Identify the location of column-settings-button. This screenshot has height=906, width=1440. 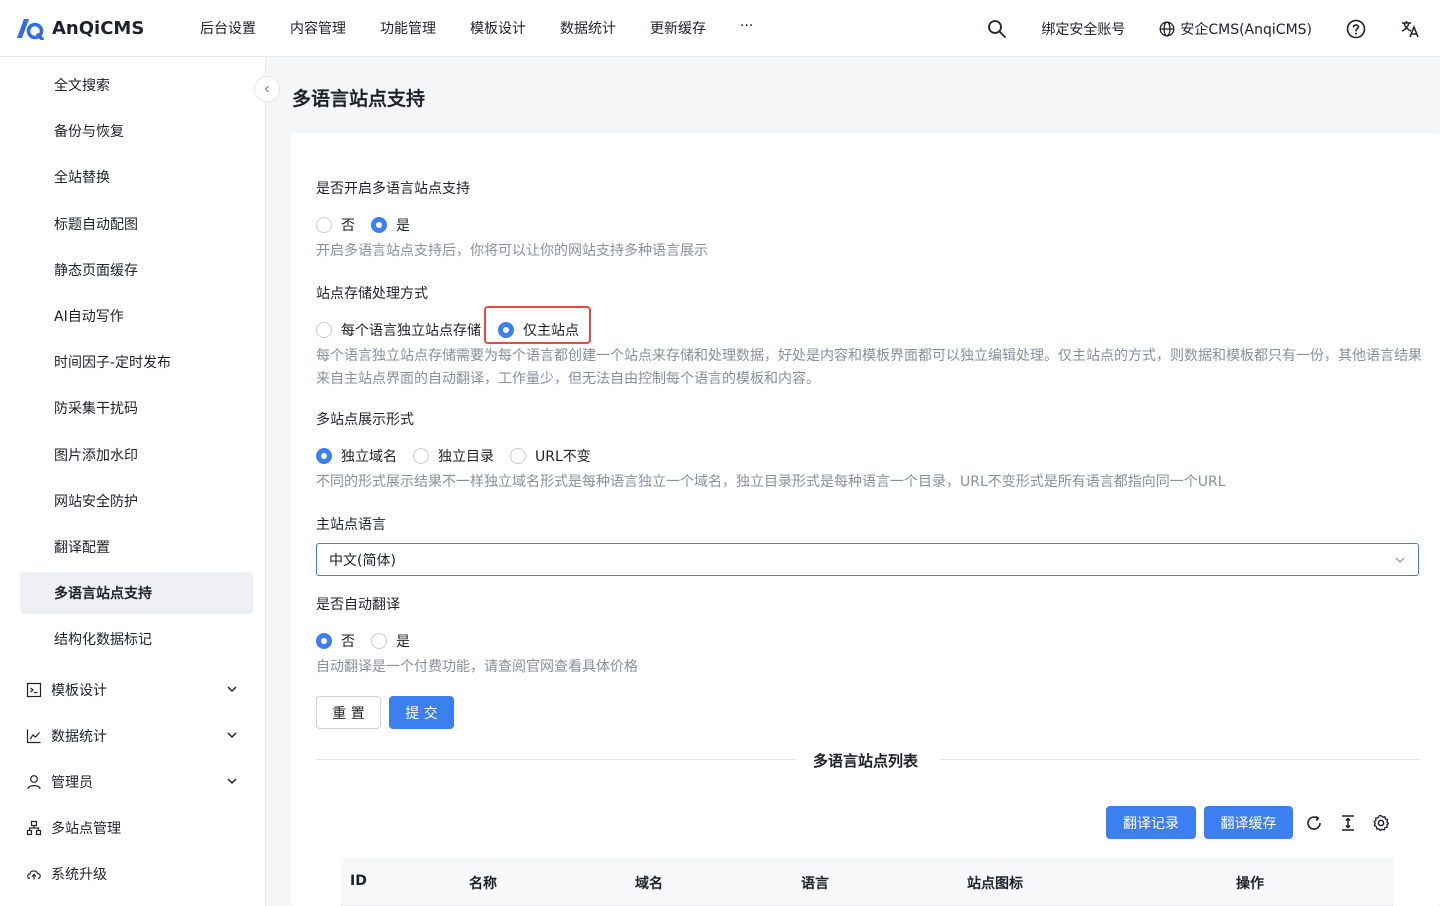
(1381, 823).